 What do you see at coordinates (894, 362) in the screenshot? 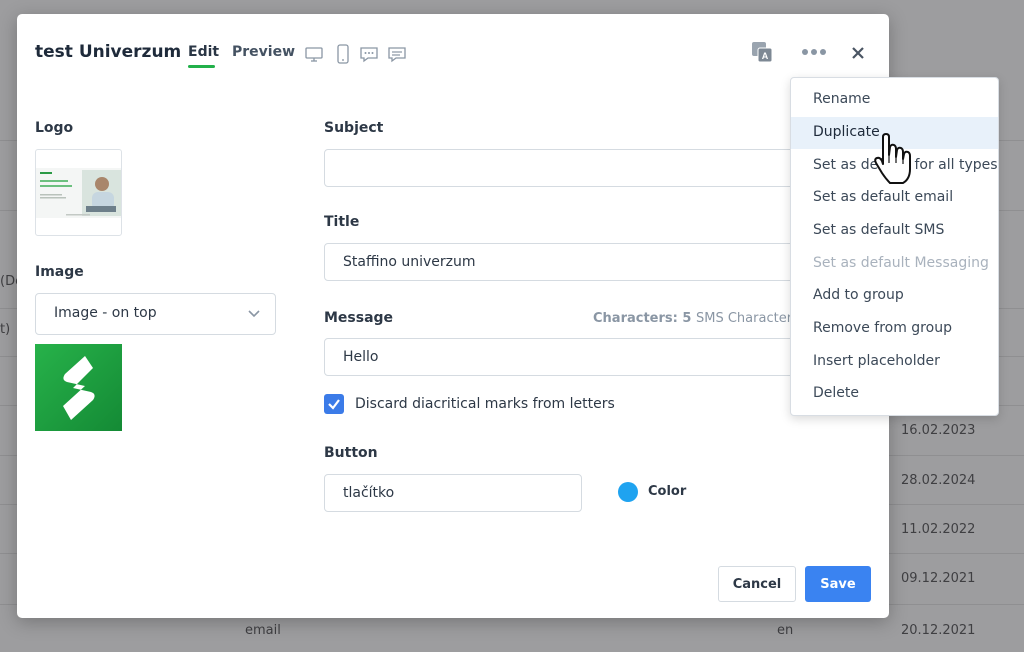
I see `menu-item-insert-placeholder: Insert placeholder` at bounding box center [894, 362].